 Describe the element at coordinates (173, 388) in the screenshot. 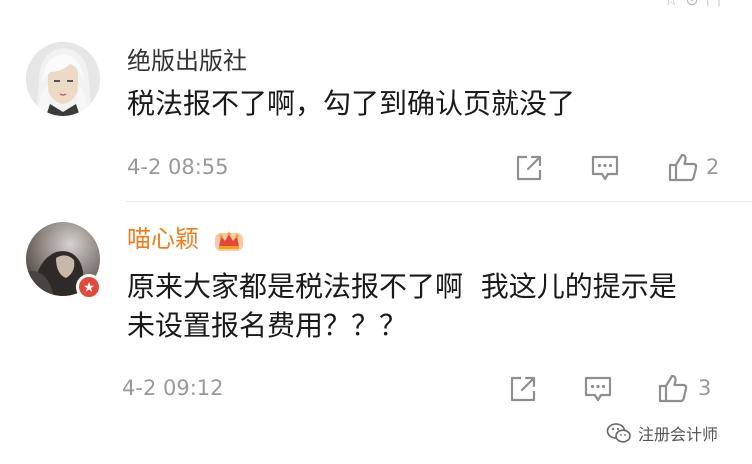

I see `timestamp: 4-2 09:12` at that location.